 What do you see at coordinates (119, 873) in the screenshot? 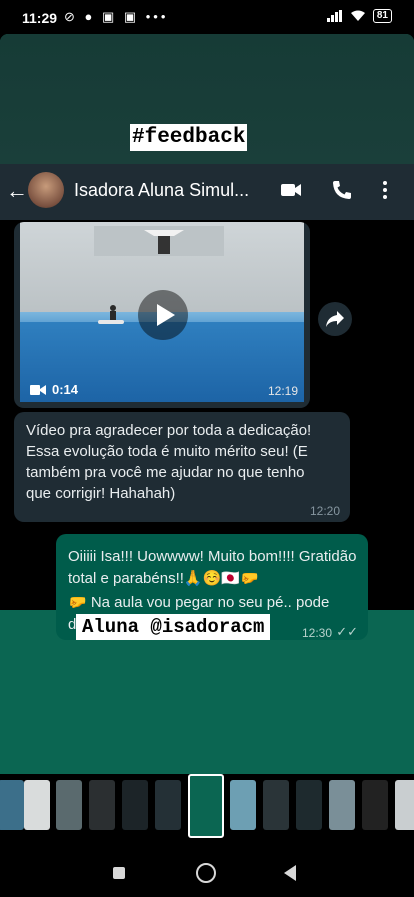
I see `recents-button` at bounding box center [119, 873].